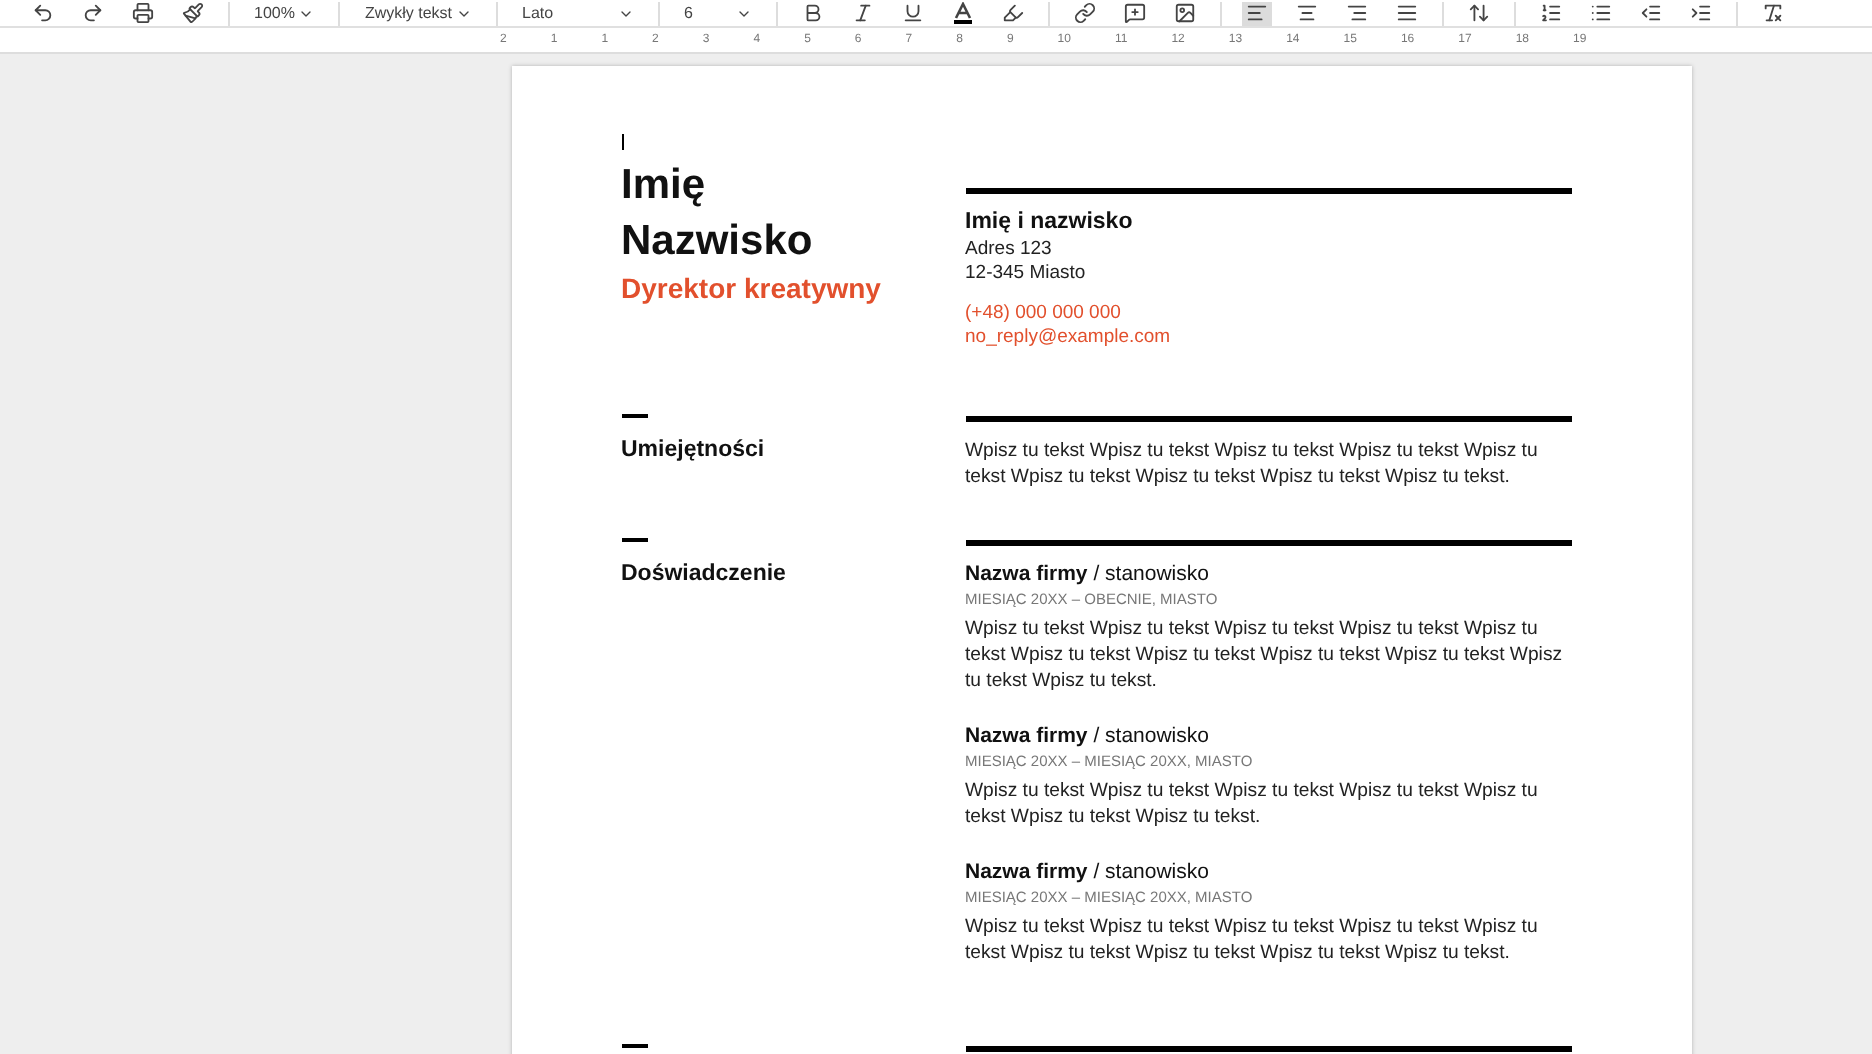 The width and height of the screenshot is (1872, 1054). I want to click on font-dropdown: Lato, so click(578, 13).